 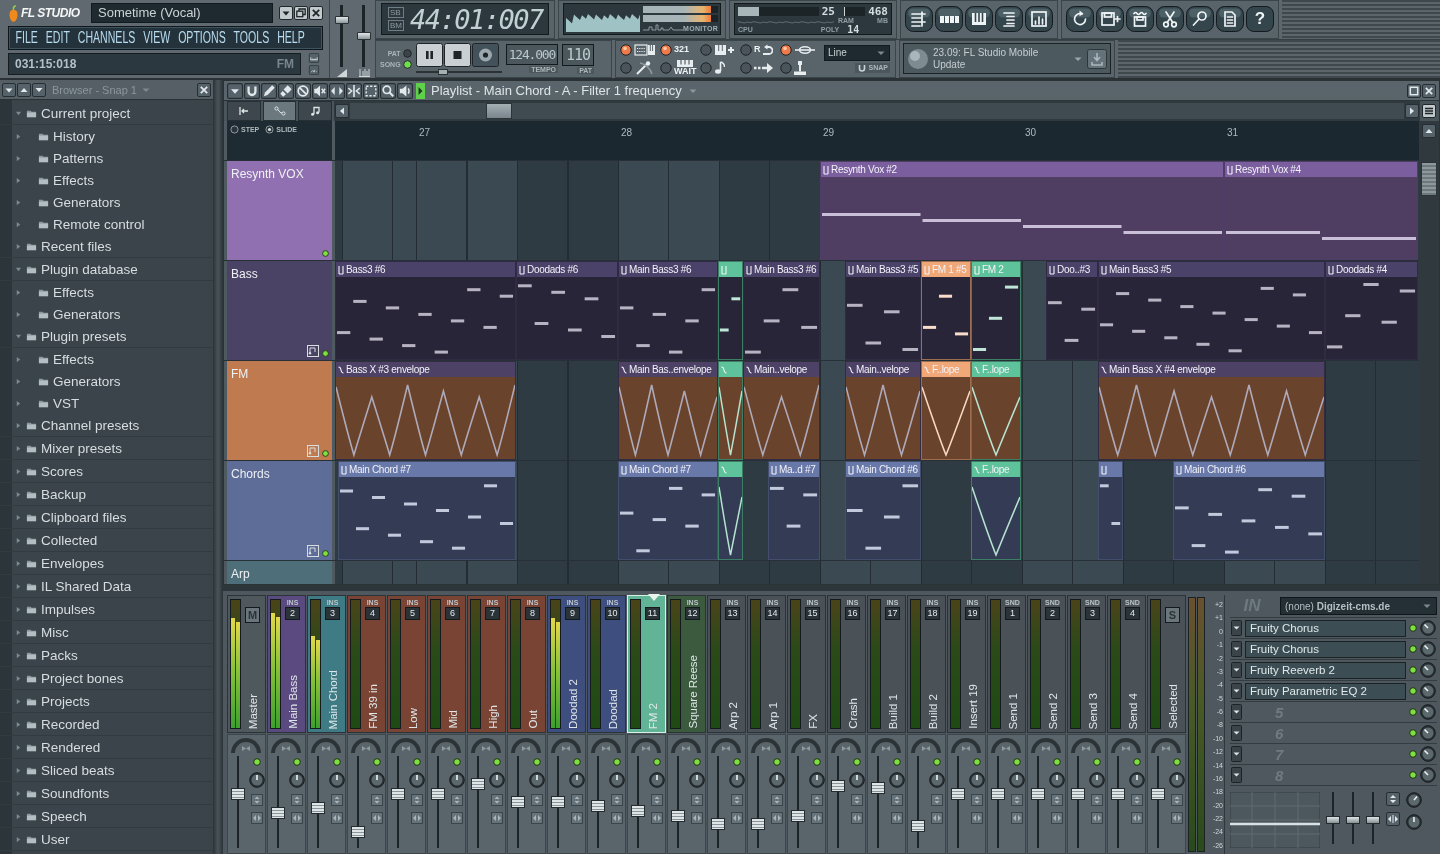 I want to click on pattern-clip: Main Chord #6, so click(x=883, y=510).